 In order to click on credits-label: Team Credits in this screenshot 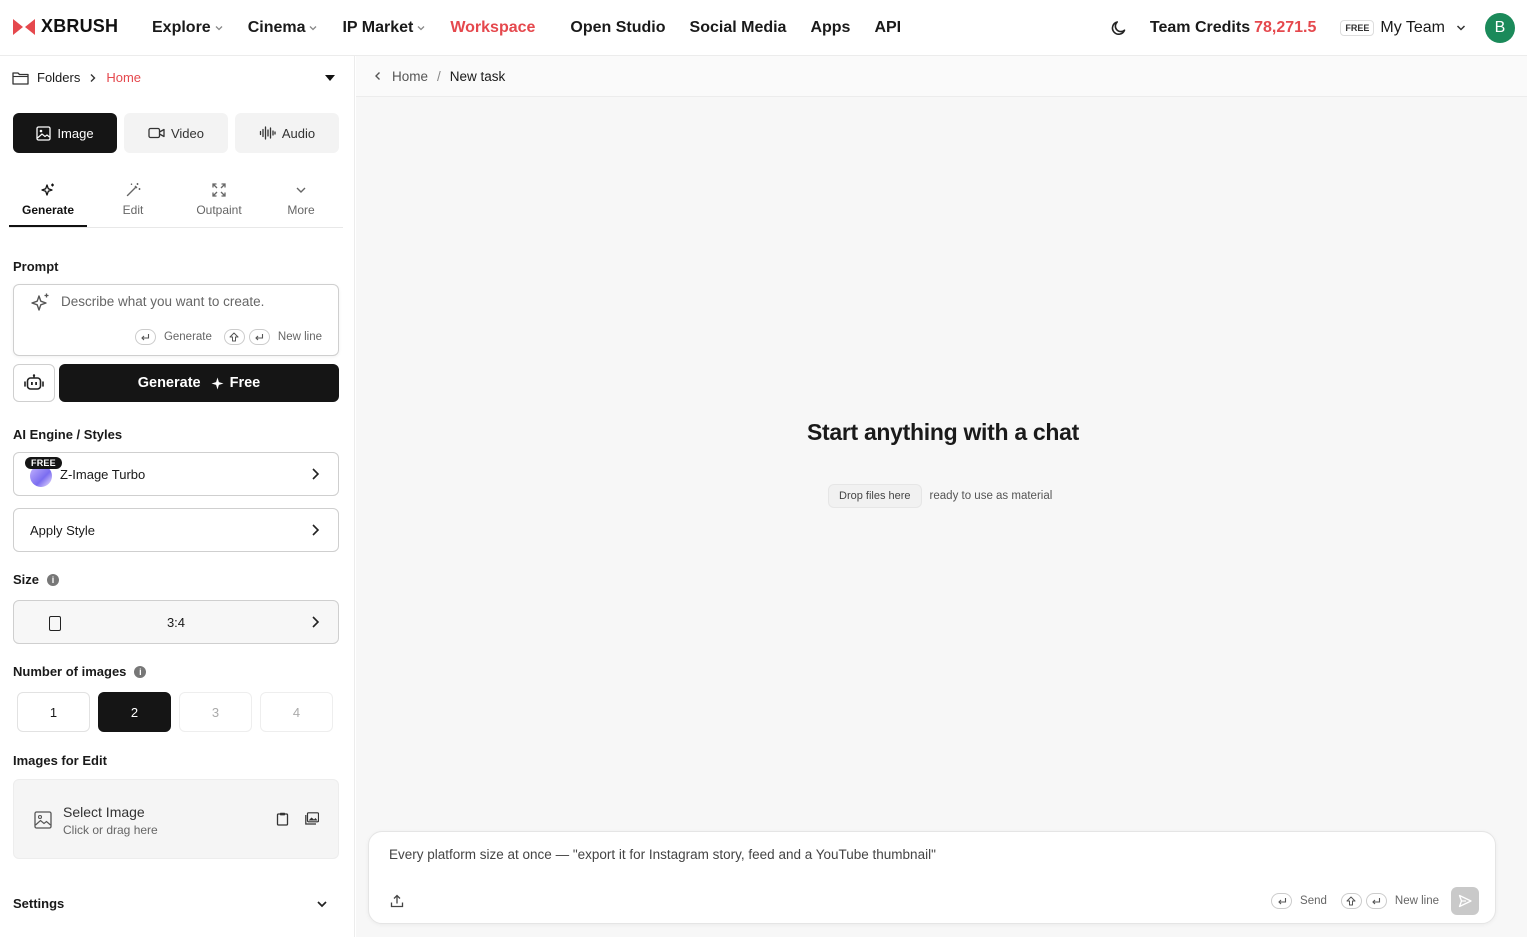, I will do `click(1200, 27)`.